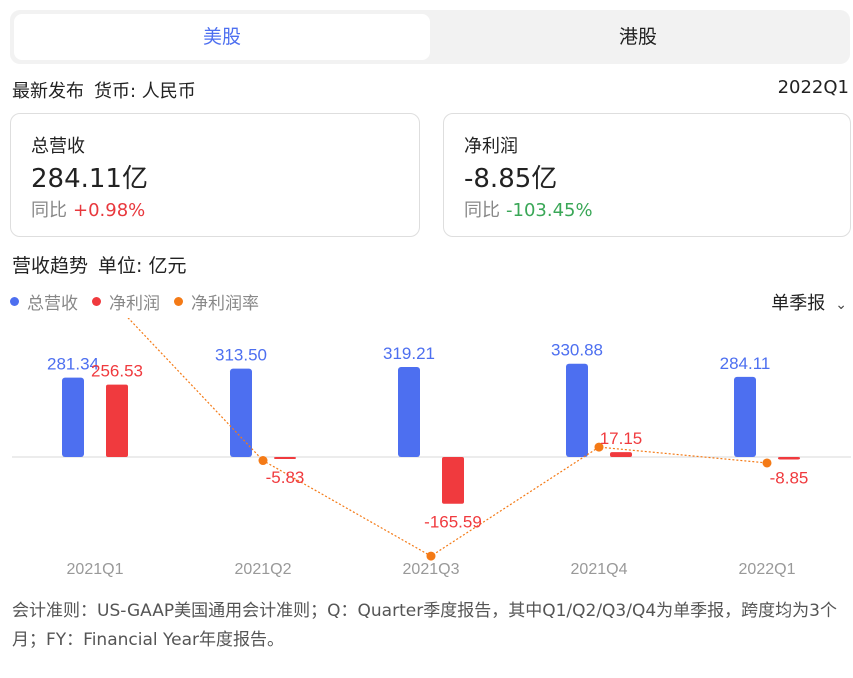 The height and width of the screenshot is (678, 853). I want to click on net-income-value-label: 256.53, so click(117, 371).